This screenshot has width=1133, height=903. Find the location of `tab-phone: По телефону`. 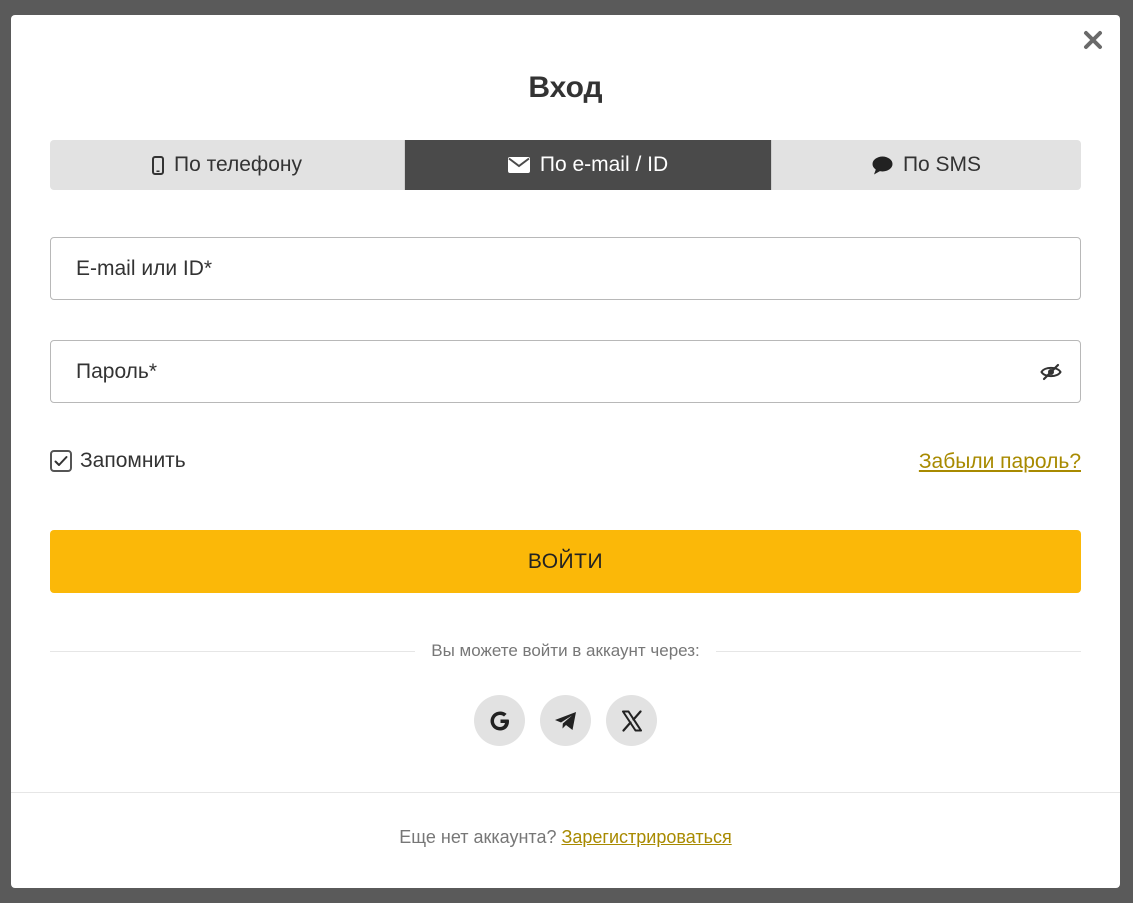

tab-phone: По телефону is located at coordinates (227, 165).